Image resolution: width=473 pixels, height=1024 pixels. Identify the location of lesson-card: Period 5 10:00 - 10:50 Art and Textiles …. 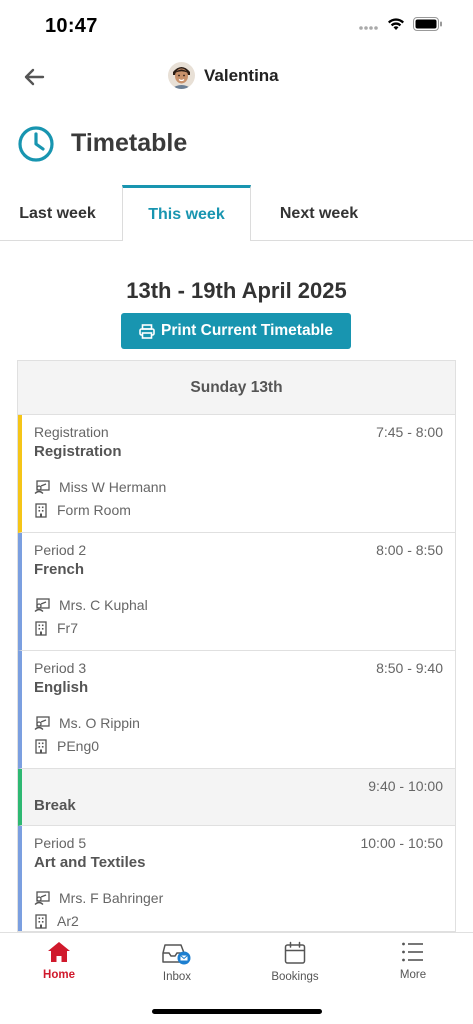
(236, 878).